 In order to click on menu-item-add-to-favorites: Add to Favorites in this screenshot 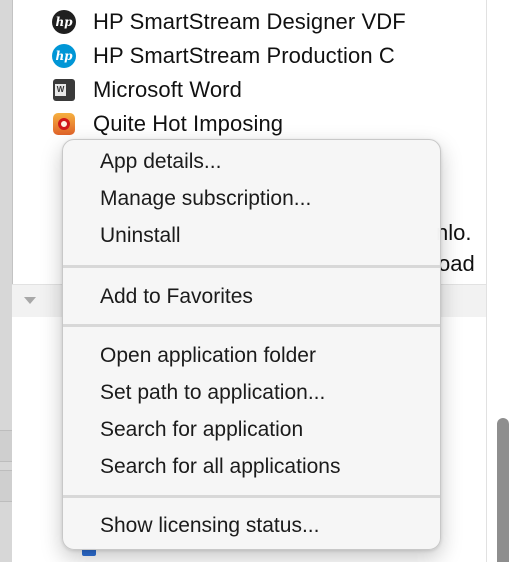, I will do `click(265, 297)`.